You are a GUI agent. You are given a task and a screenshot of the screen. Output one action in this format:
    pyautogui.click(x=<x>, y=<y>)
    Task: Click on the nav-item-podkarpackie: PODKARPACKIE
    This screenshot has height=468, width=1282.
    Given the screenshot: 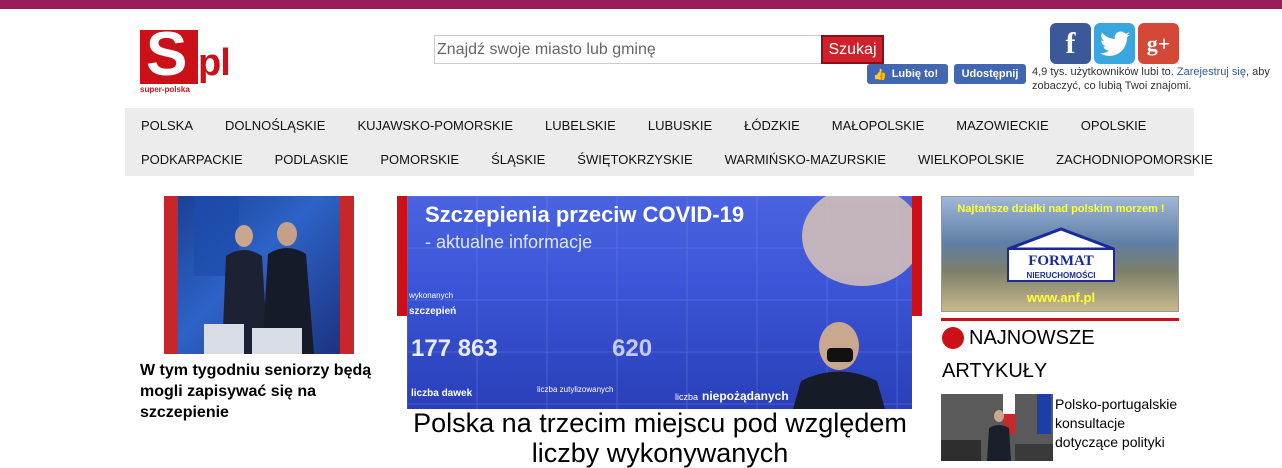 What is the action you would take?
    pyautogui.click(x=192, y=159)
    